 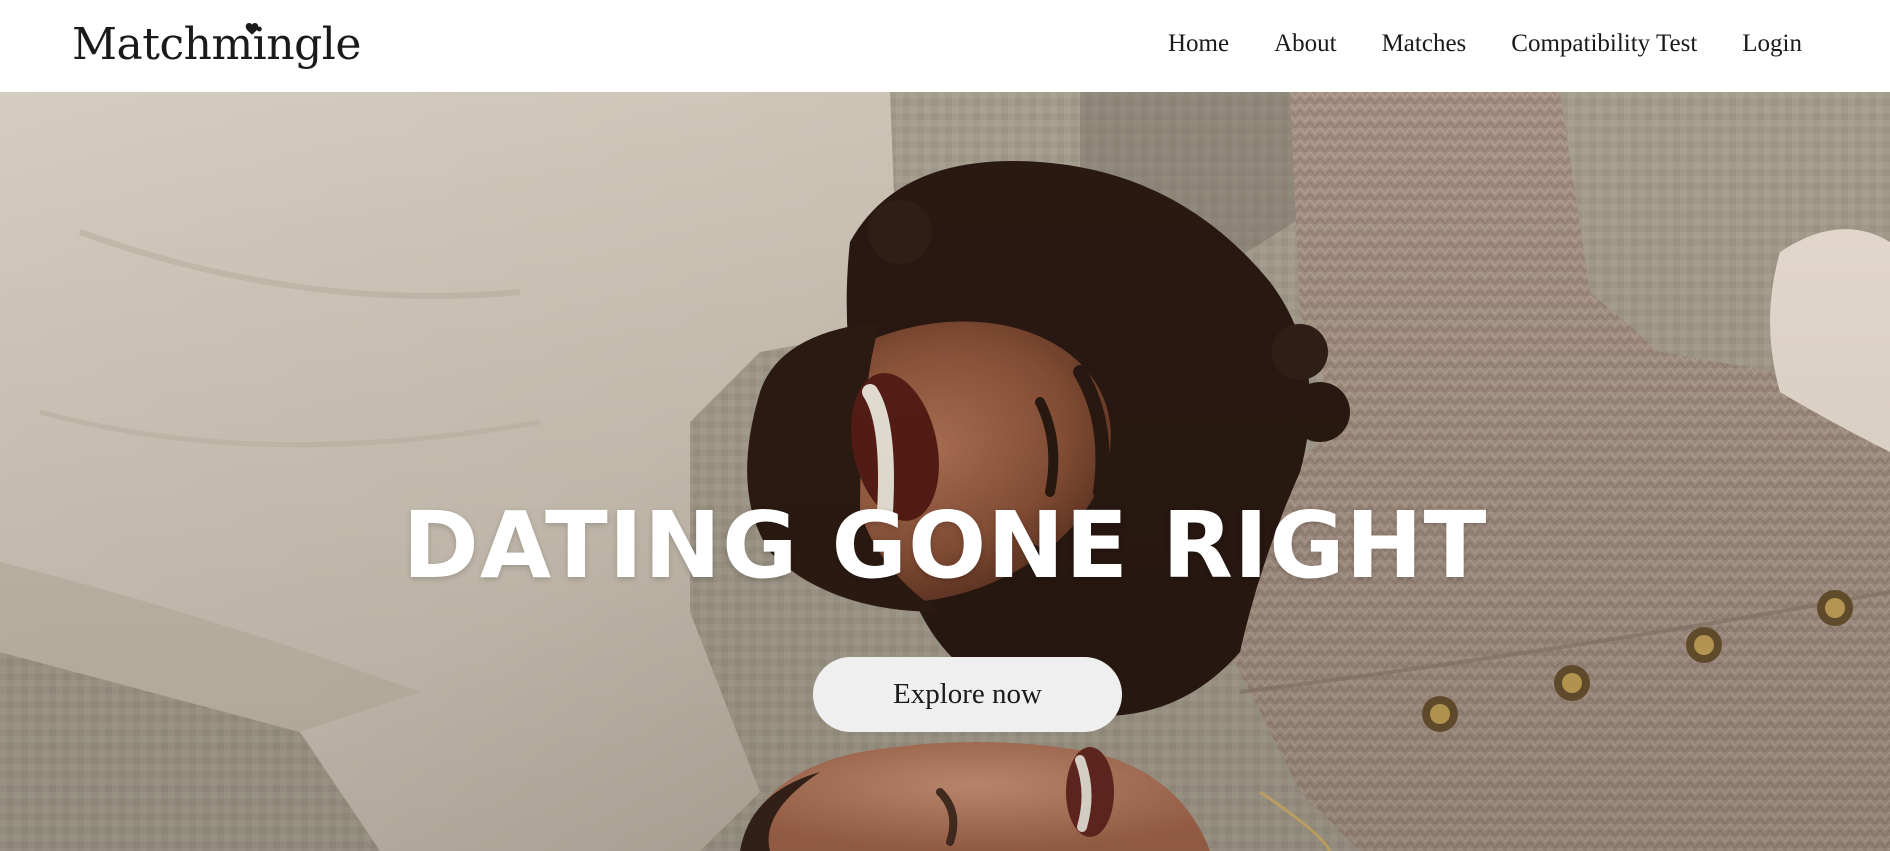 I want to click on nav-login: Login, so click(x=1772, y=43).